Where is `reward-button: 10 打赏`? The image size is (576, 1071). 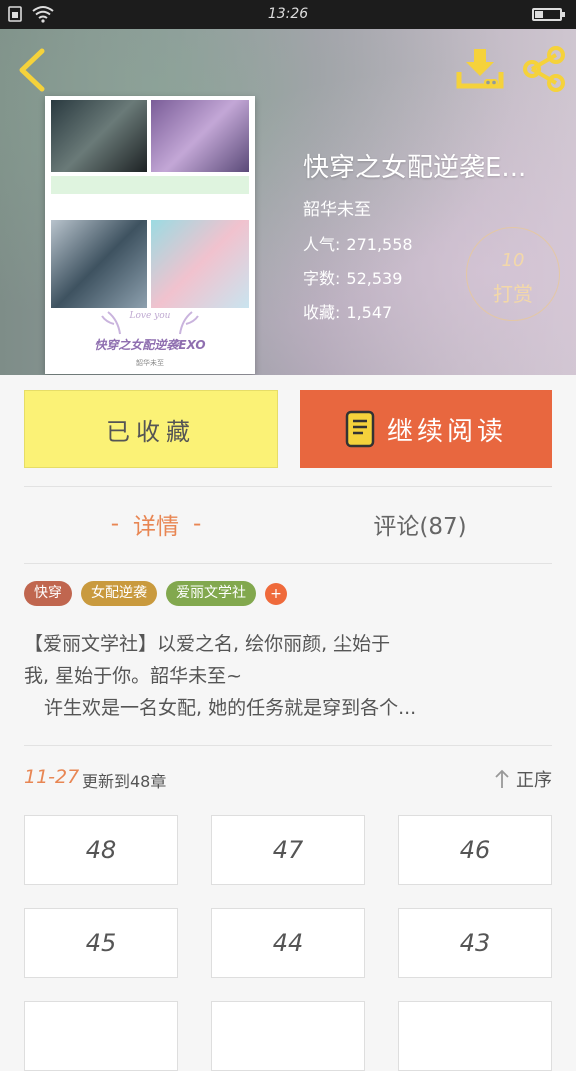 reward-button: 10 打赏 is located at coordinates (513, 274).